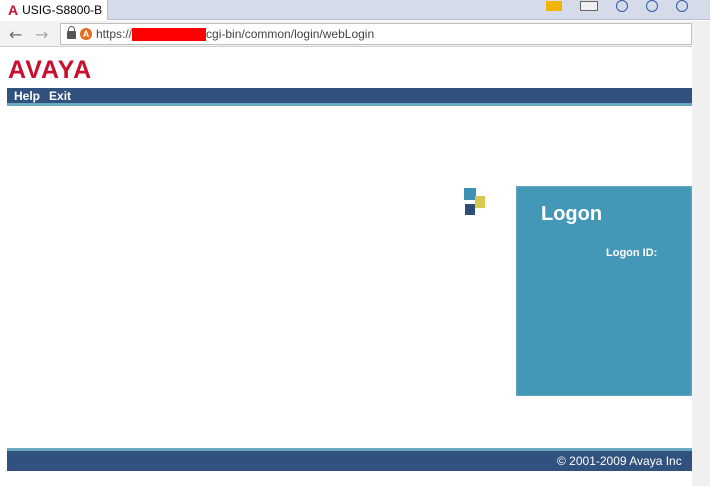 The image size is (710, 486). What do you see at coordinates (27, 96) in the screenshot?
I see `nav-help-link: Help` at bounding box center [27, 96].